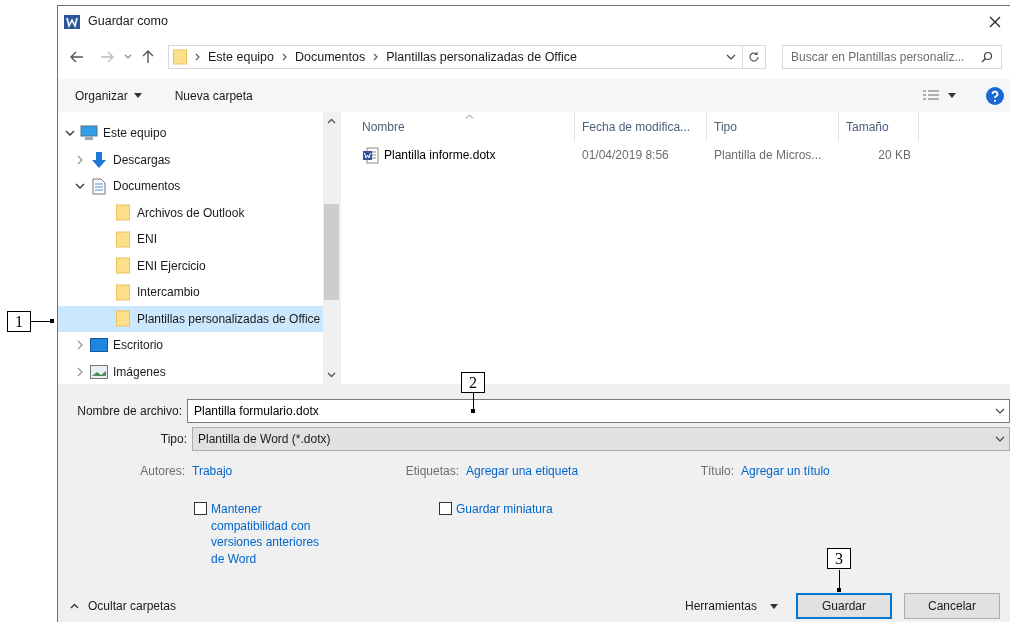 Image resolution: width=1010 pixels, height=622 pixels. What do you see at coordinates (894, 155) in the screenshot?
I see `table-cell-text: 20 KB` at bounding box center [894, 155].